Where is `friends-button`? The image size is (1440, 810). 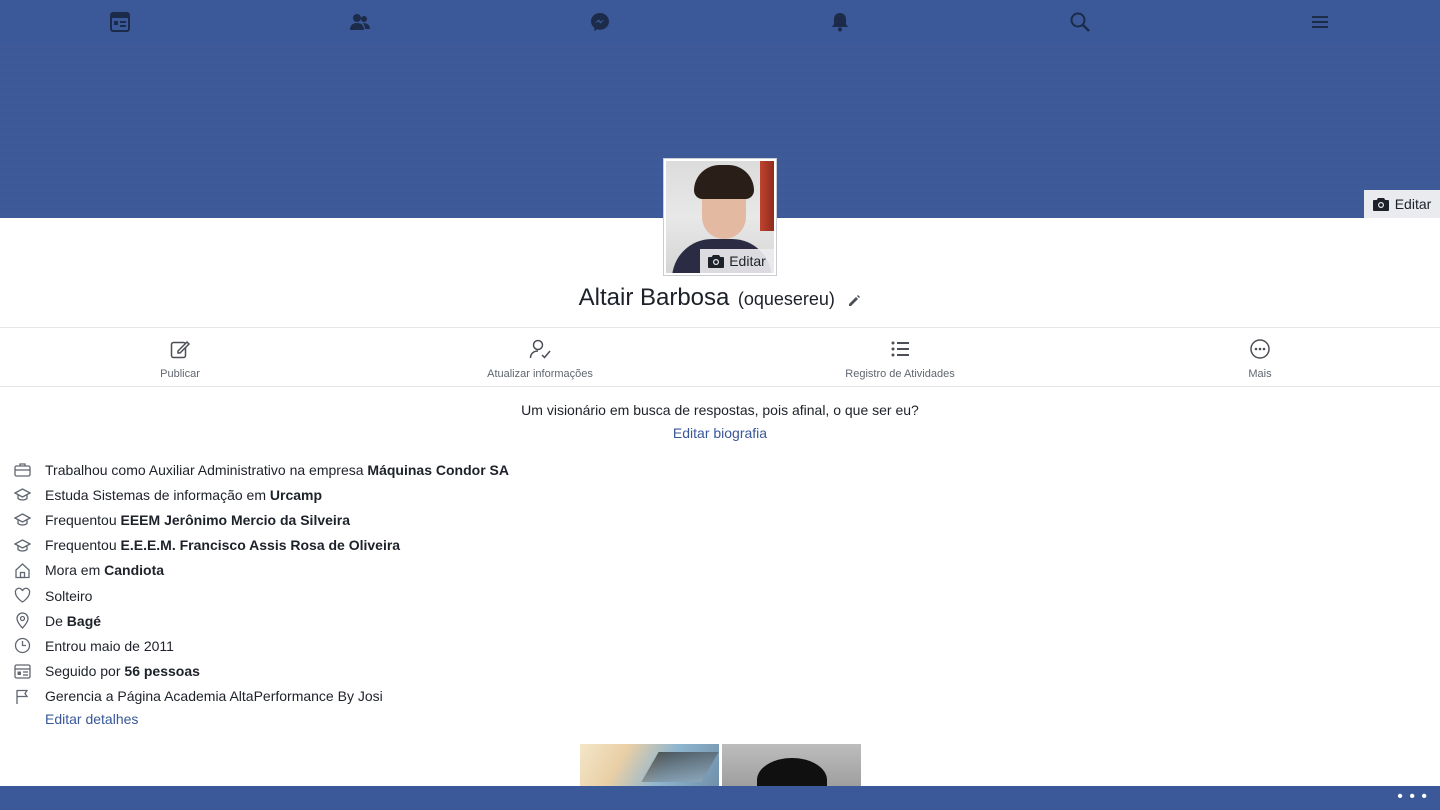
friends-button is located at coordinates (360, 22).